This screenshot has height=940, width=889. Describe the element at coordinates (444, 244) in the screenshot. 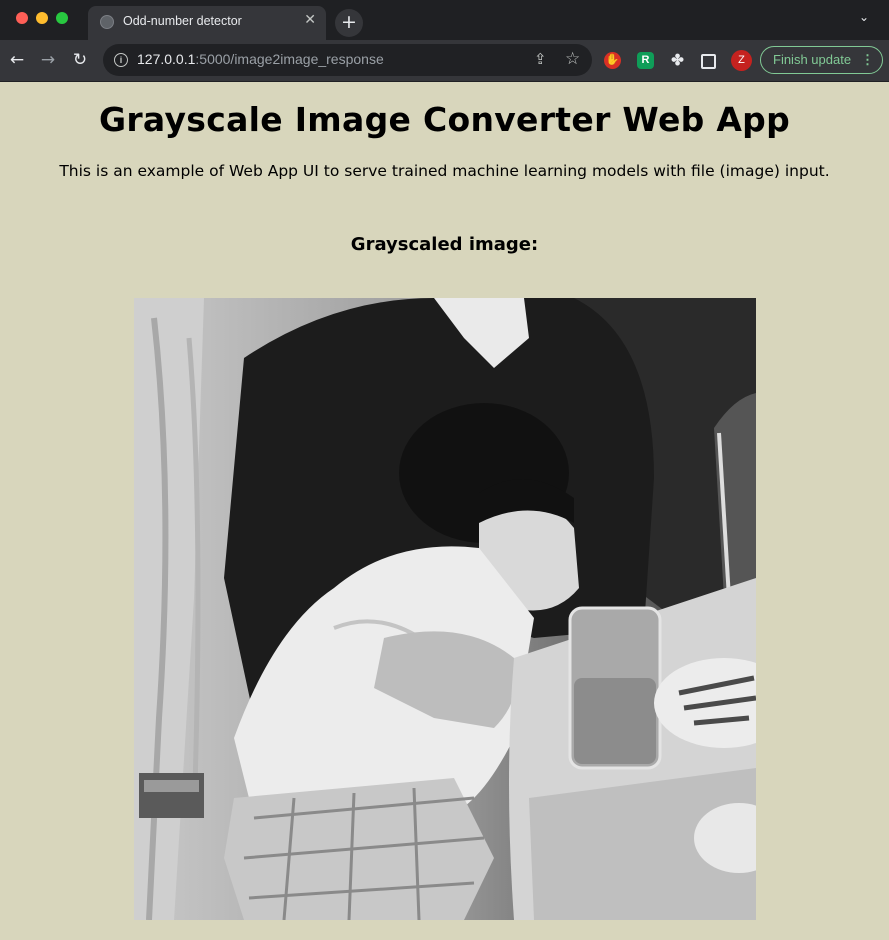

I see `result-heading: Grayscaled image:` at that location.